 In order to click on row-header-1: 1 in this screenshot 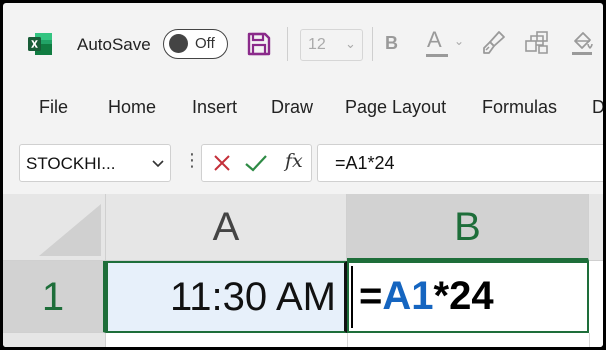, I will do `click(54, 297)`.